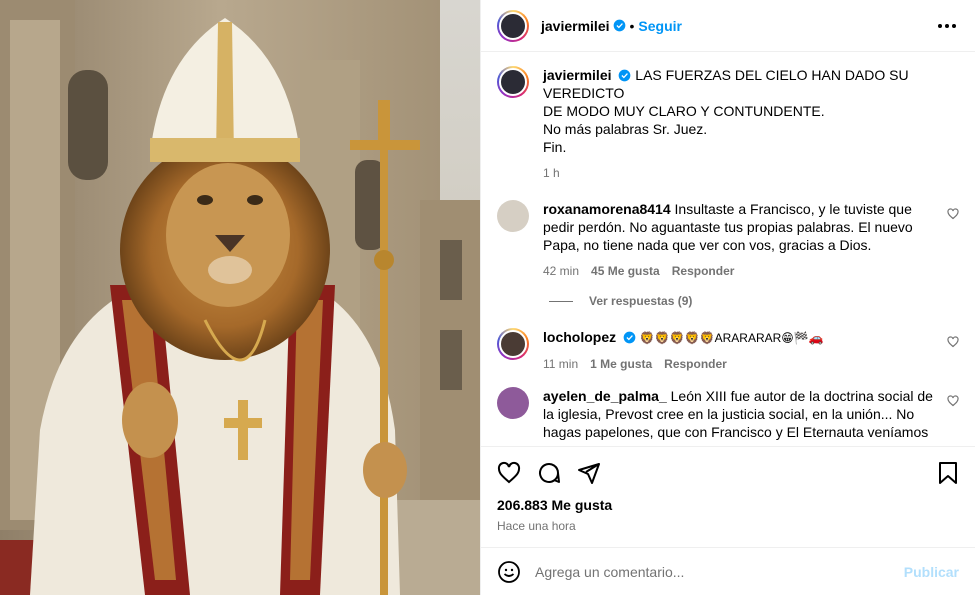 Image resolution: width=975 pixels, height=595 pixels. What do you see at coordinates (728, 26) in the screenshot?
I see `post-header: javiermilei • Seguir` at bounding box center [728, 26].